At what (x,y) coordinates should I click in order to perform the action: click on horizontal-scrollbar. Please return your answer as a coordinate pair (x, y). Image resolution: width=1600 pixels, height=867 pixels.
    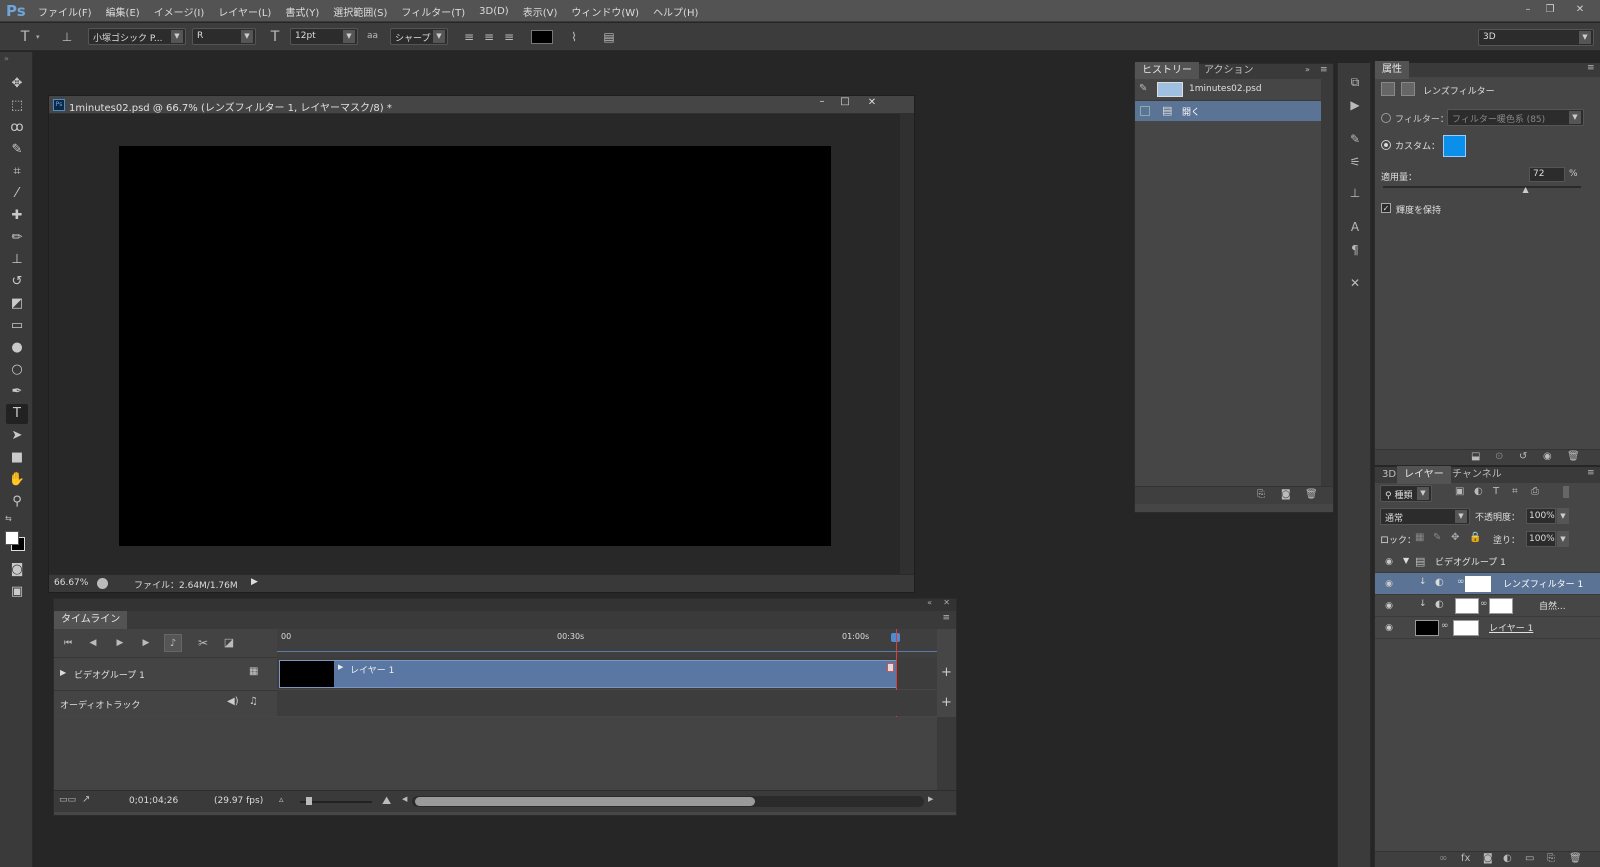
    Looking at the image, I should click on (668, 801).